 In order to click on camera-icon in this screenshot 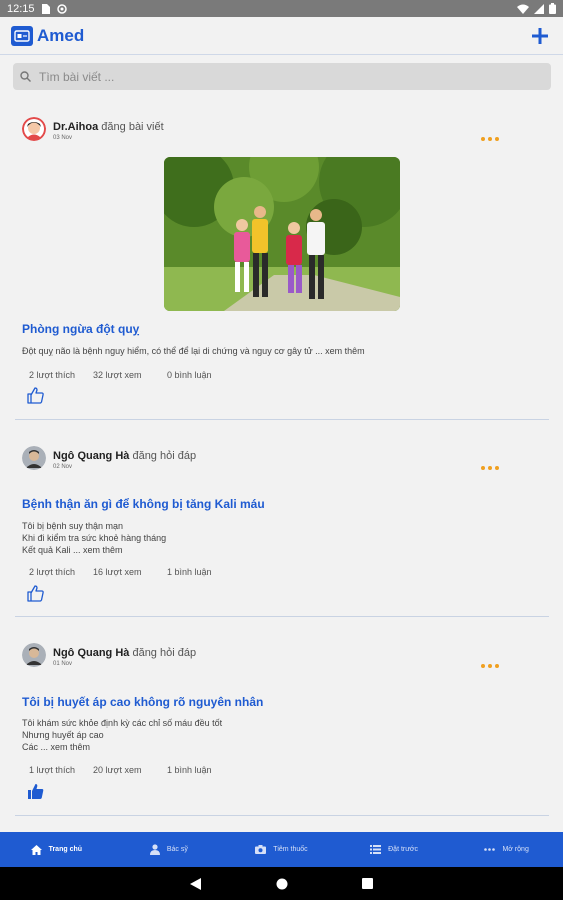, I will do `click(261, 849)`.